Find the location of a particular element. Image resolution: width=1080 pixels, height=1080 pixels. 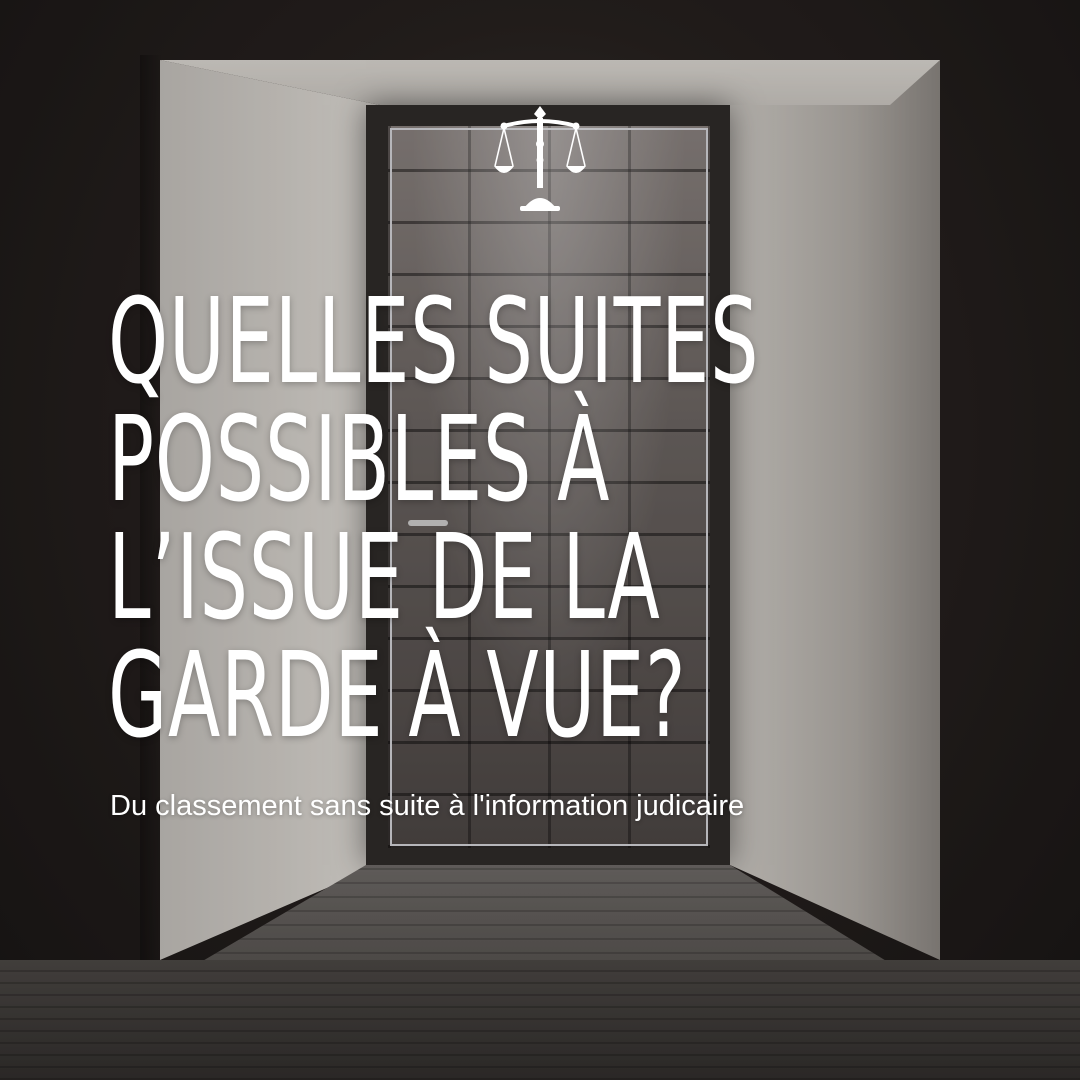

headline-line-4: GARDE À VUE? is located at coordinates (397, 695).